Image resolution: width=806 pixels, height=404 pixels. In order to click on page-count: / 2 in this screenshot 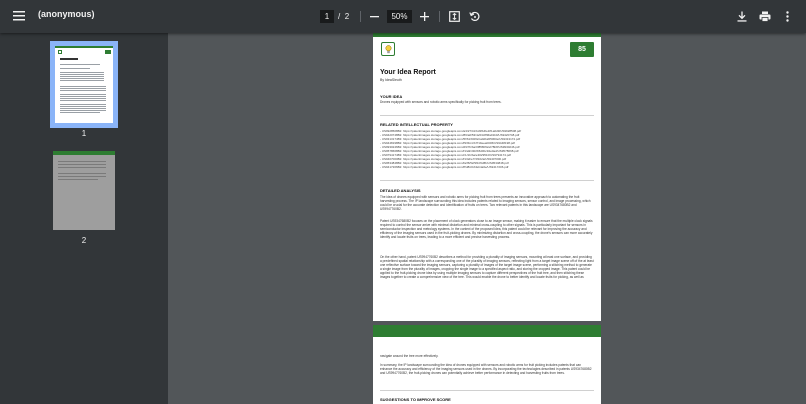, I will do `click(343, 16)`.